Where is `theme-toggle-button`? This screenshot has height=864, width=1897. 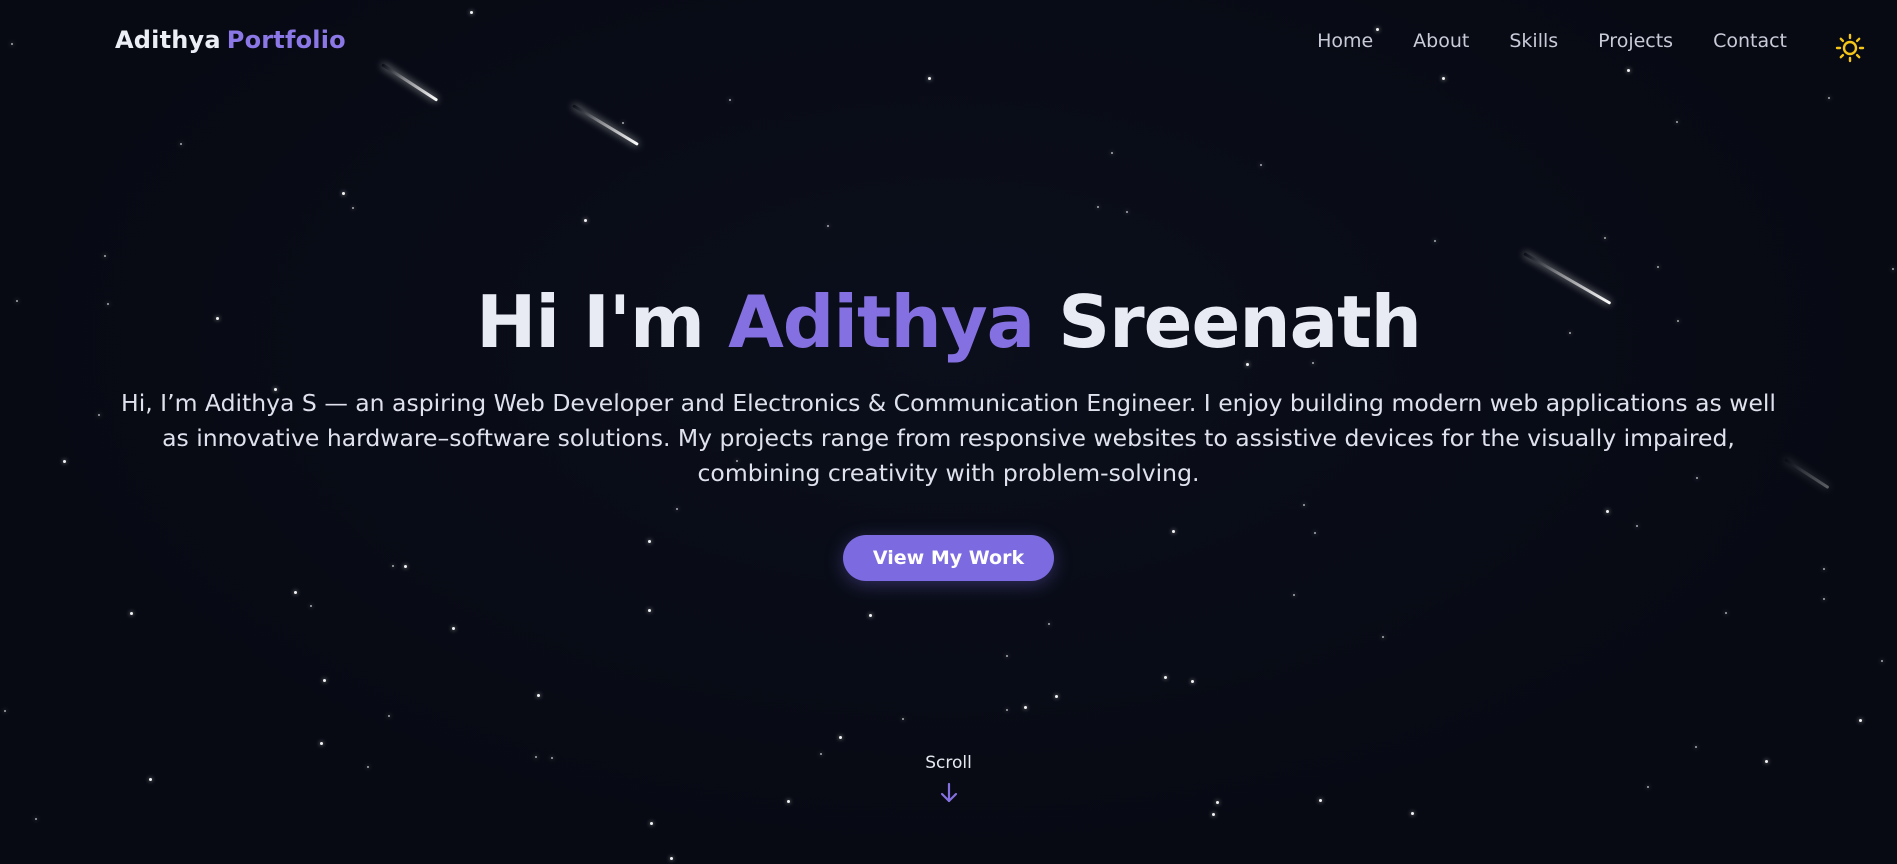
theme-toggle-button is located at coordinates (1850, 48).